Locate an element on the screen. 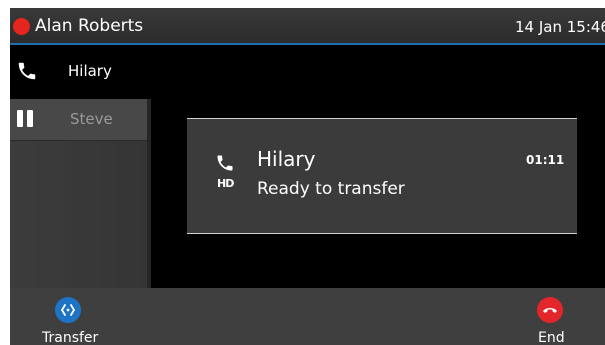  call-timer: 01:11 is located at coordinates (545, 160).